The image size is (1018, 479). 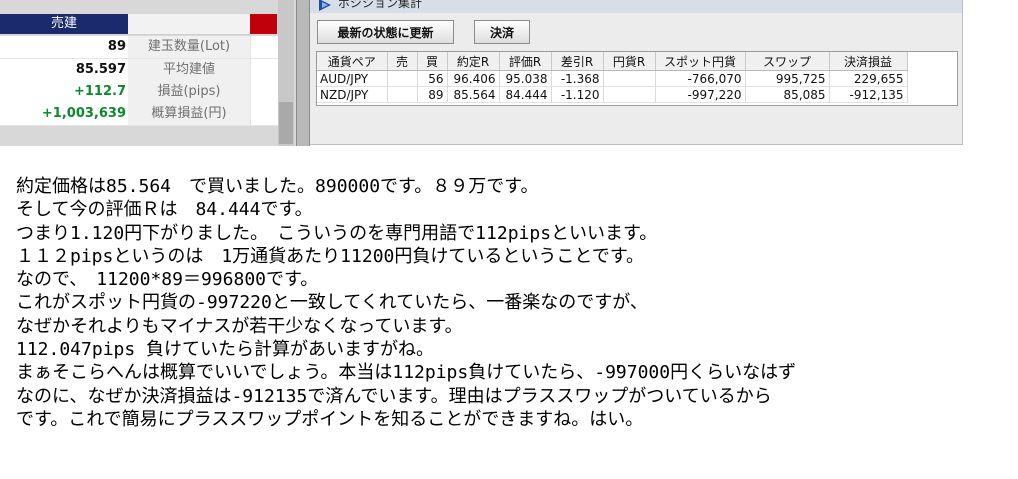 What do you see at coordinates (700, 94) in the screenshot?
I see `table-cell: -997,220` at bounding box center [700, 94].